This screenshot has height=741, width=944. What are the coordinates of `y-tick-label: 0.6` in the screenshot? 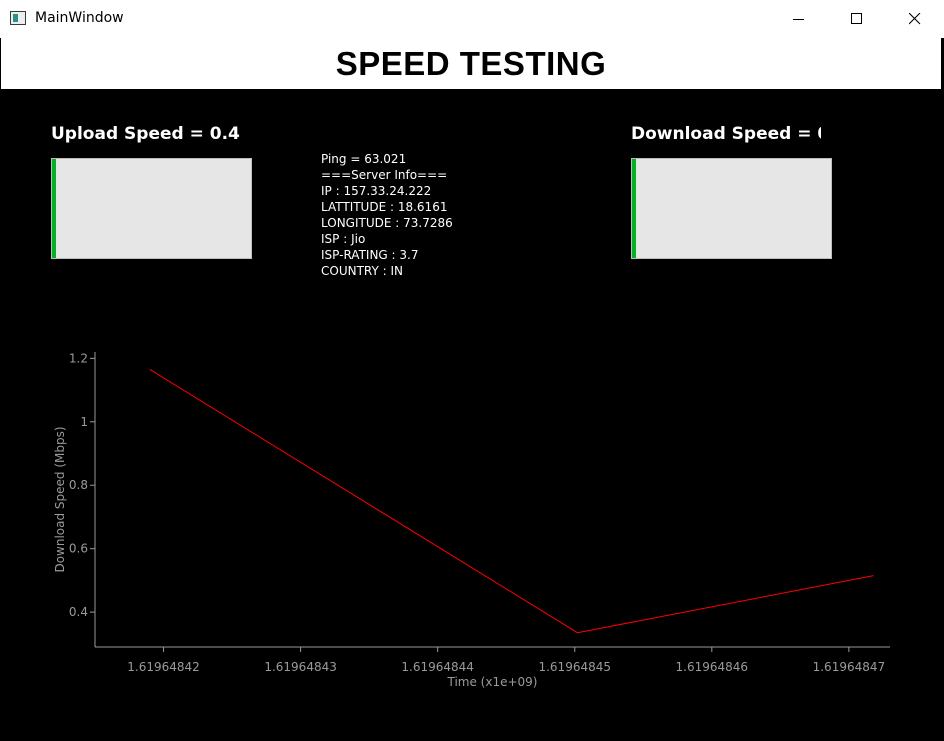 It's located at (78, 549).